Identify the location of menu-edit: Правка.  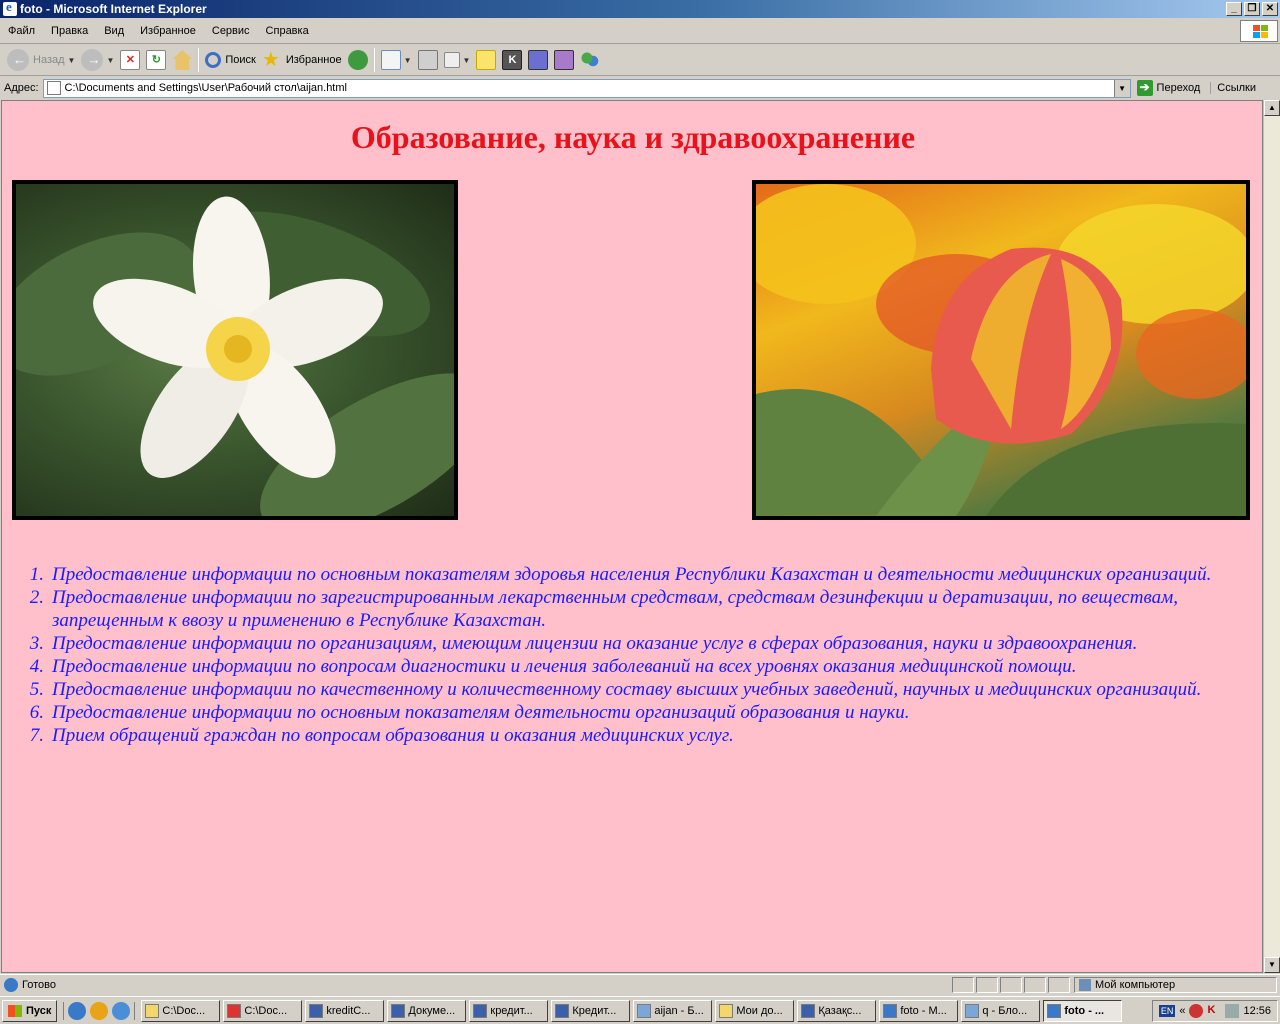
(69, 31).